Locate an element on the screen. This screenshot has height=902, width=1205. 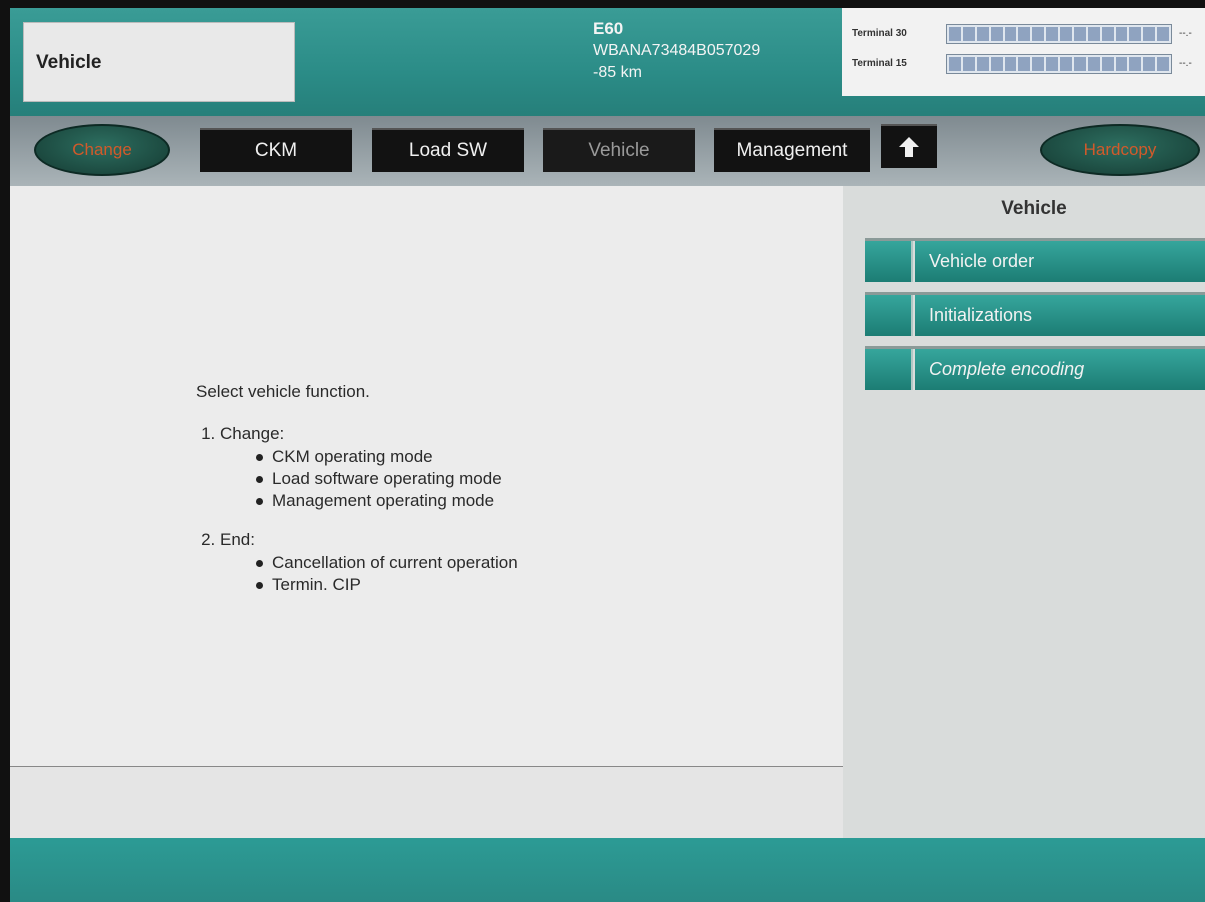
vehicle-mileage: -85 km is located at coordinates (617, 72).